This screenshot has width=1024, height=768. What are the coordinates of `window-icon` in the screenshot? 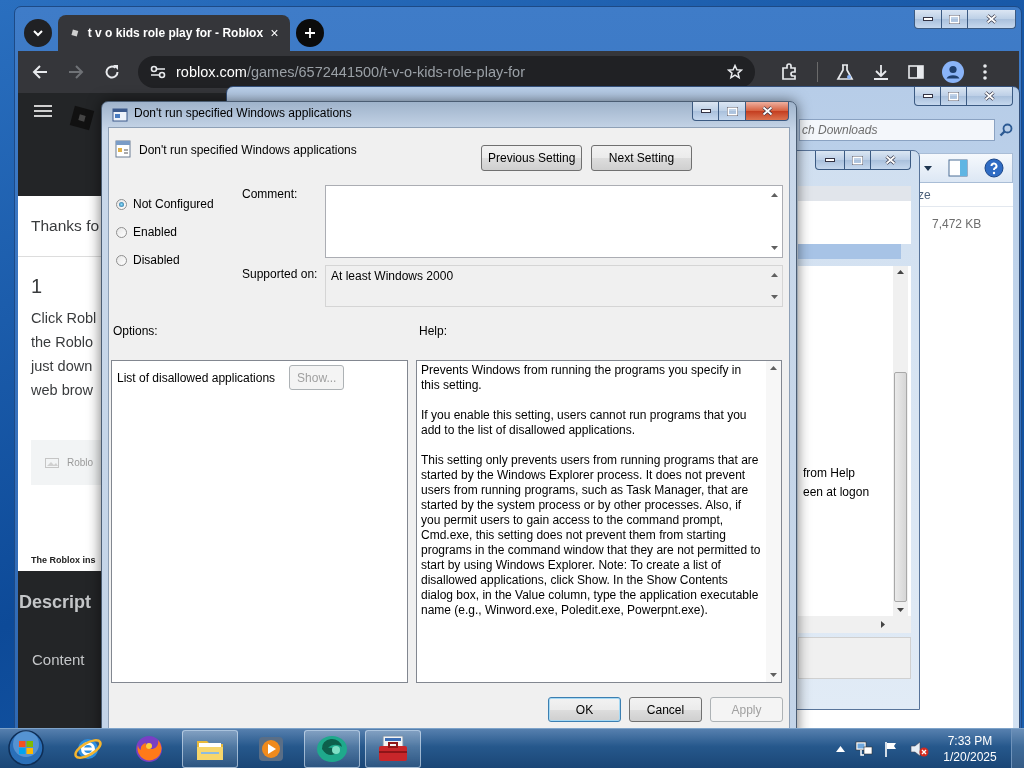 It's located at (120, 114).